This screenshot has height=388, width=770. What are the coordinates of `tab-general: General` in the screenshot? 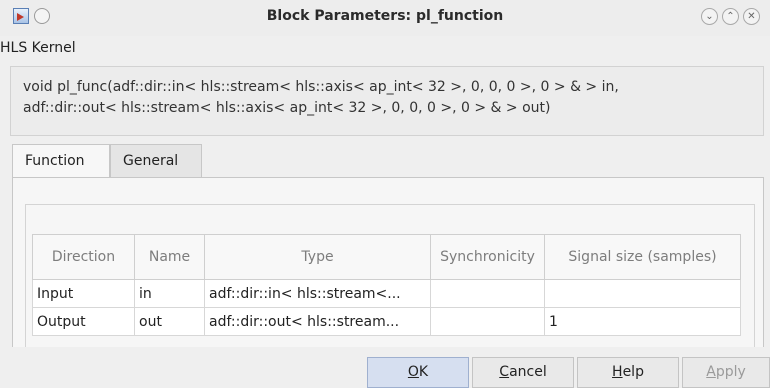 It's located at (156, 161).